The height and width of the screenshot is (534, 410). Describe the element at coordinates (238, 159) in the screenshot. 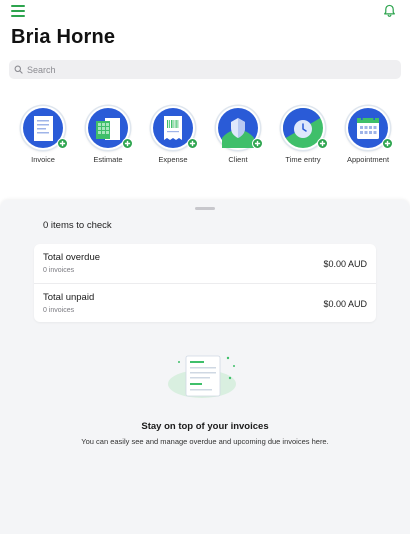

I see `quick-action-label: Client` at that location.